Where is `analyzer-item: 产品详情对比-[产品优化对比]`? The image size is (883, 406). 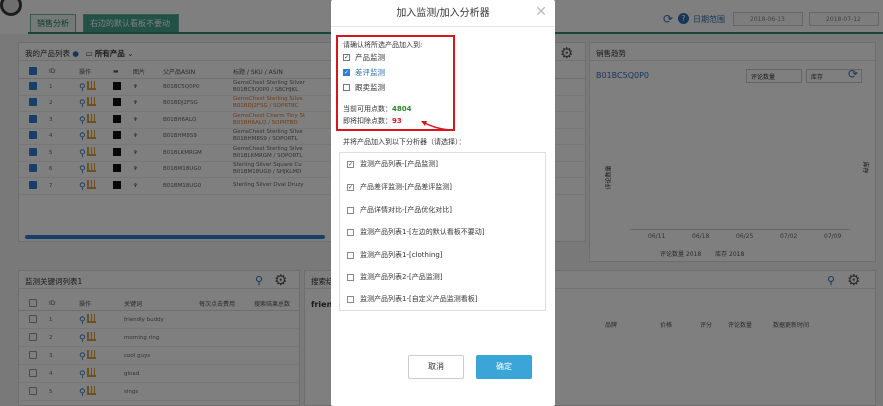 analyzer-item: 产品详情对比-[产品优化对比] is located at coordinates (399, 210).